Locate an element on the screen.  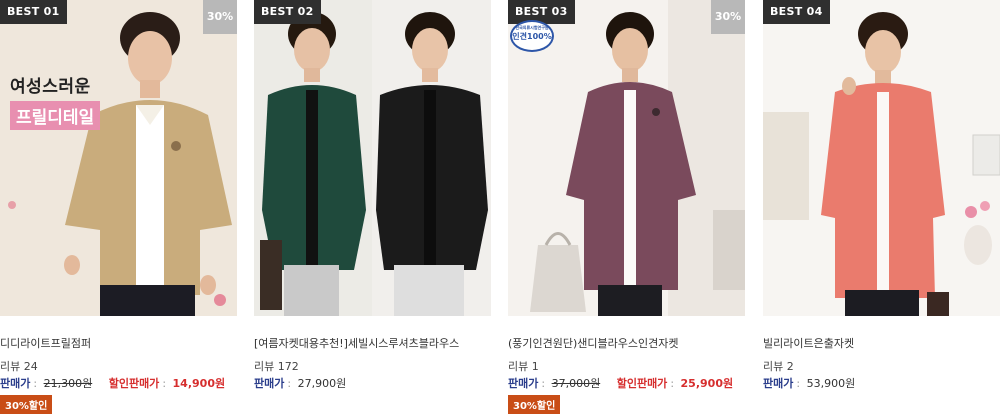
rank-badge-2: BEST 02 is located at coordinates (287, 12).